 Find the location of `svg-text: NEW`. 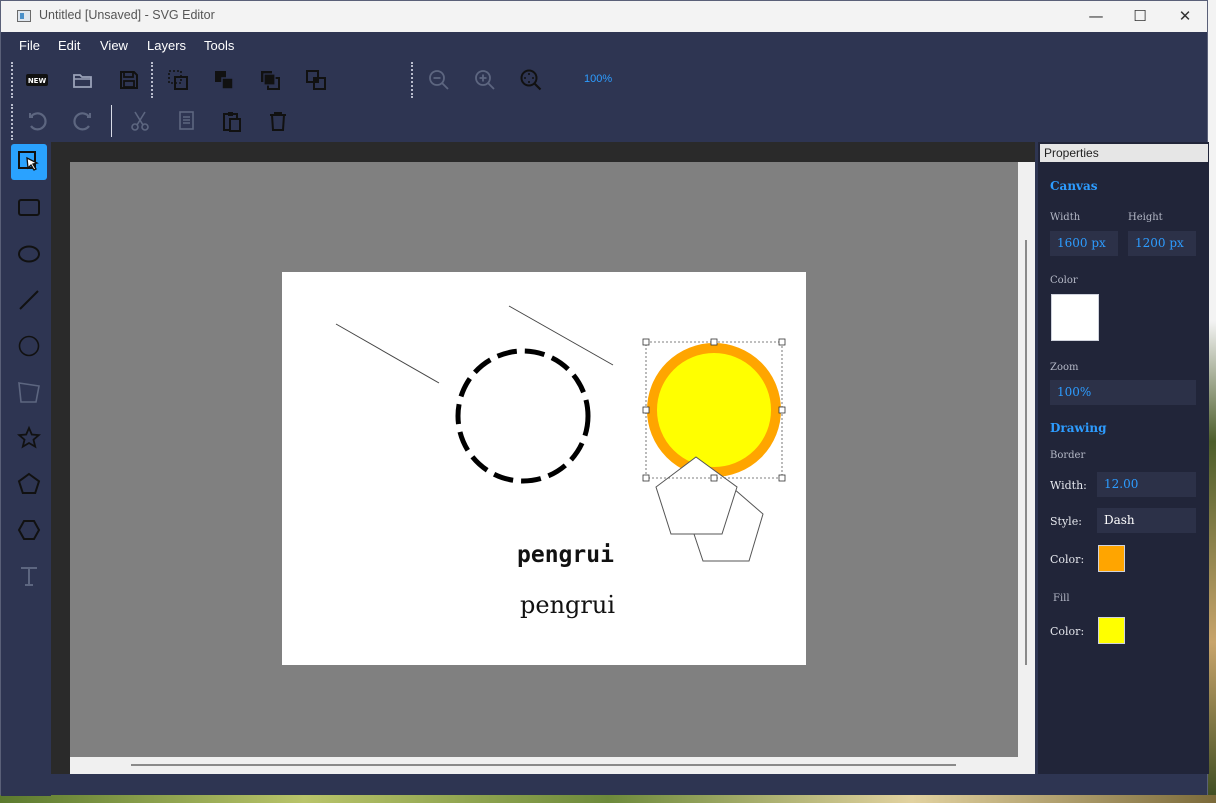

svg-text: NEW is located at coordinates (37, 81).